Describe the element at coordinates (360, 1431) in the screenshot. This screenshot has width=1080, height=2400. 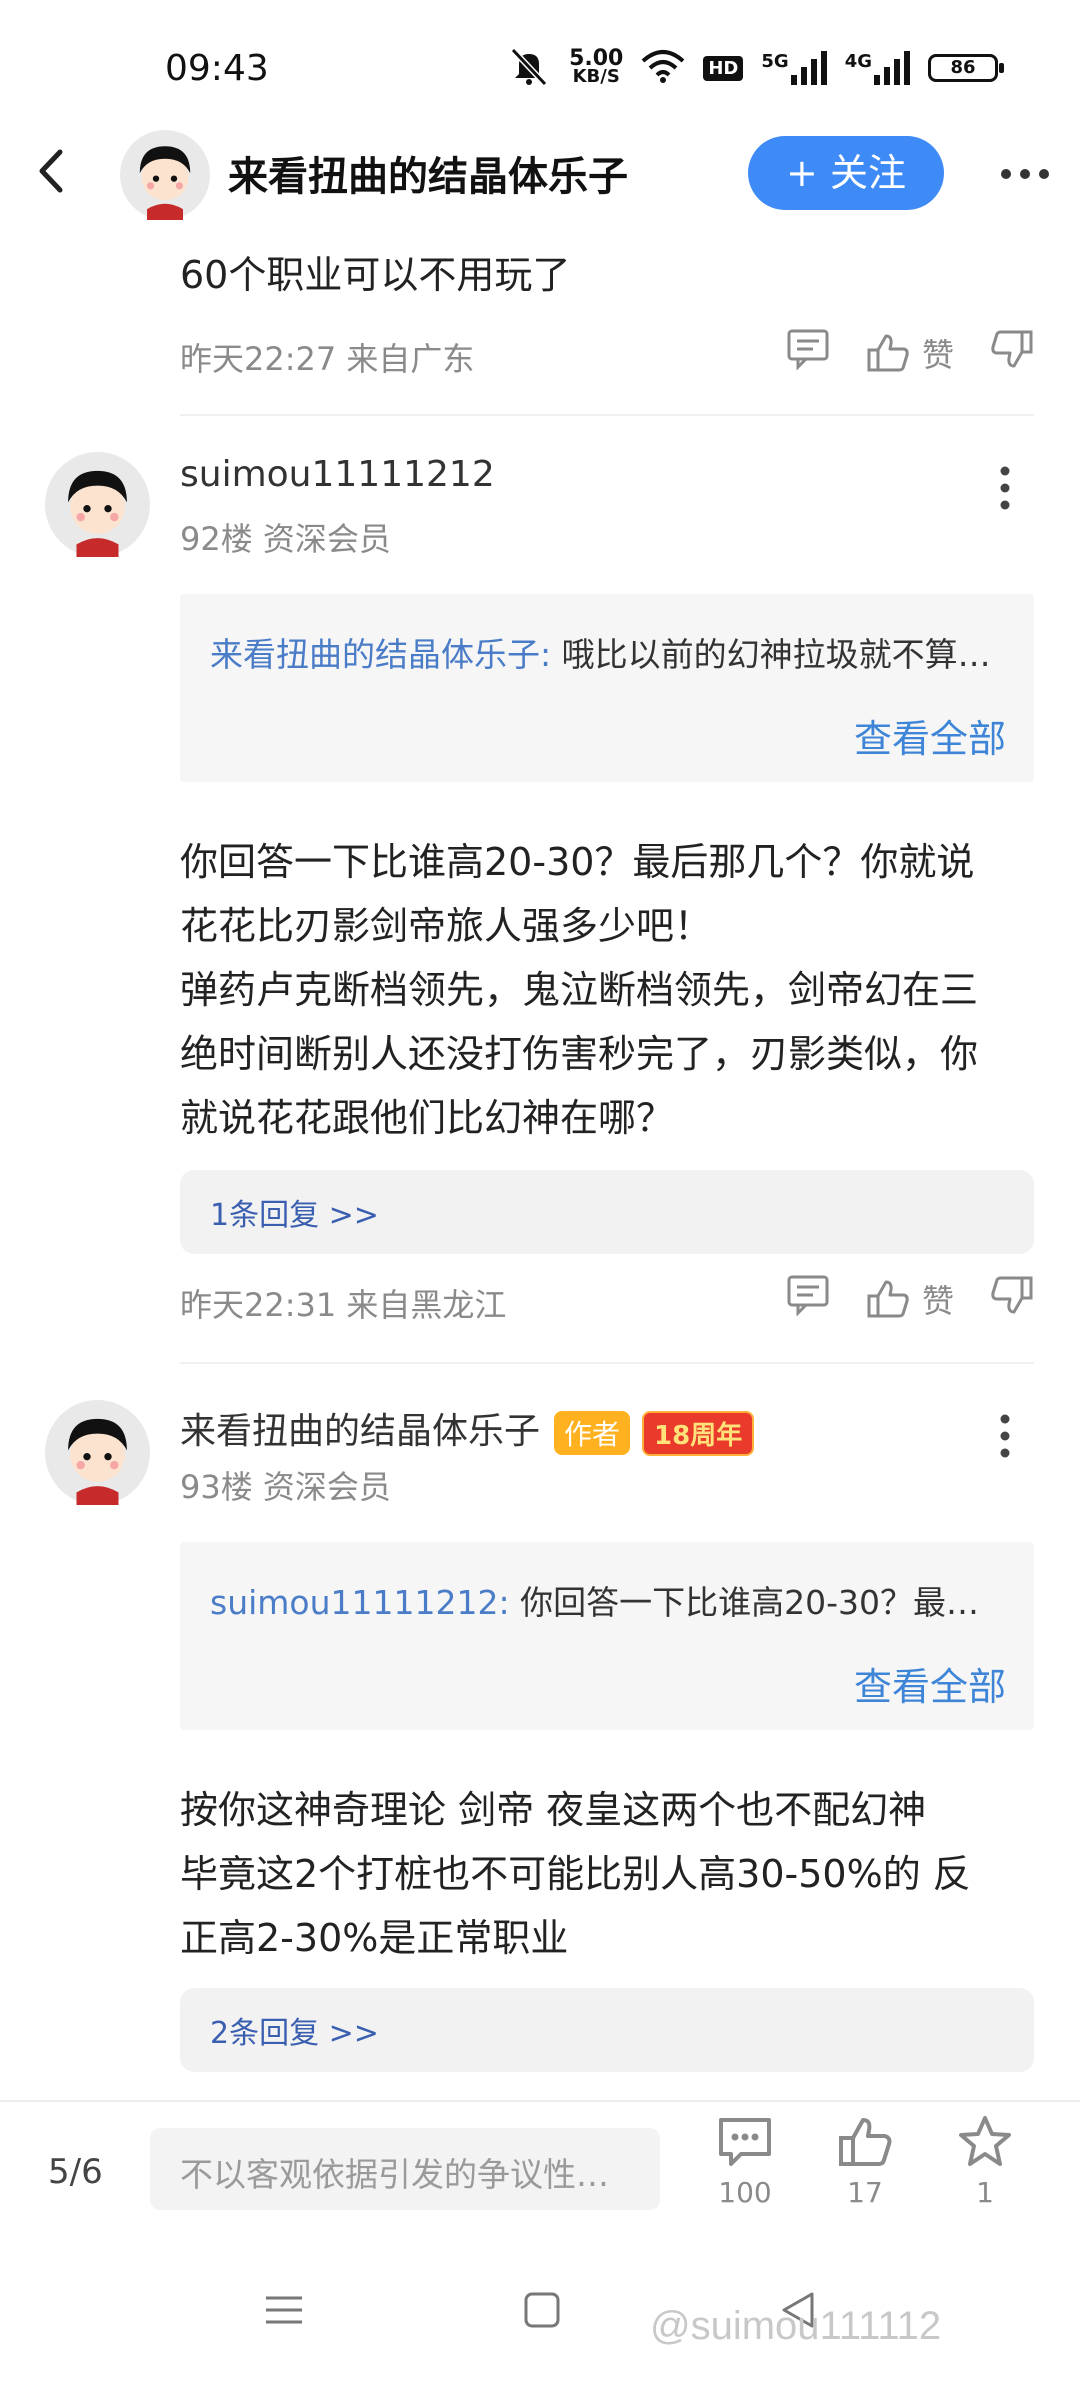
I see `username: 来看扭曲的结晶体乐子` at that location.